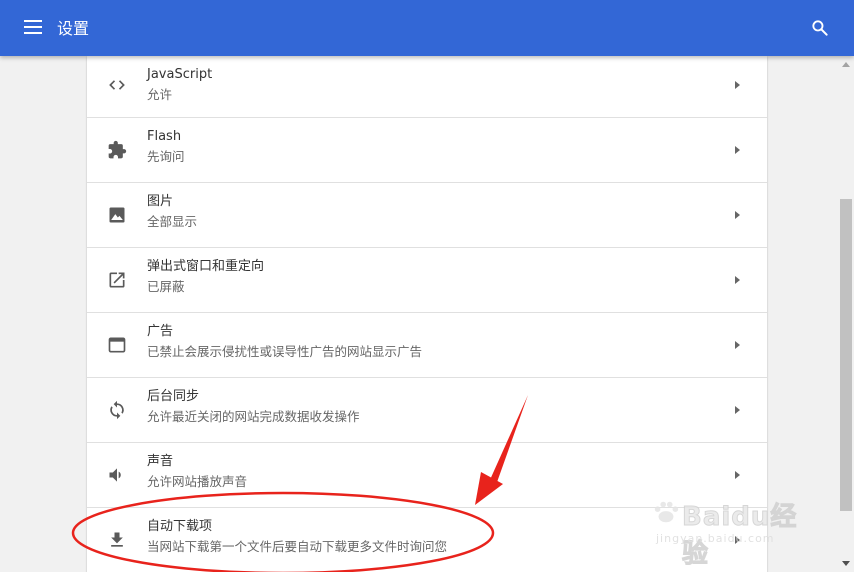  I want to click on volume-icon, so click(115, 475).